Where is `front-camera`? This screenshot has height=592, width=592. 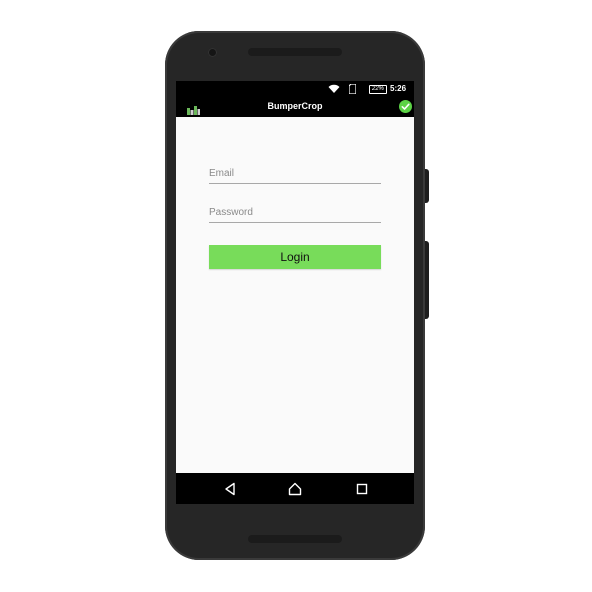
front-camera is located at coordinates (212, 52).